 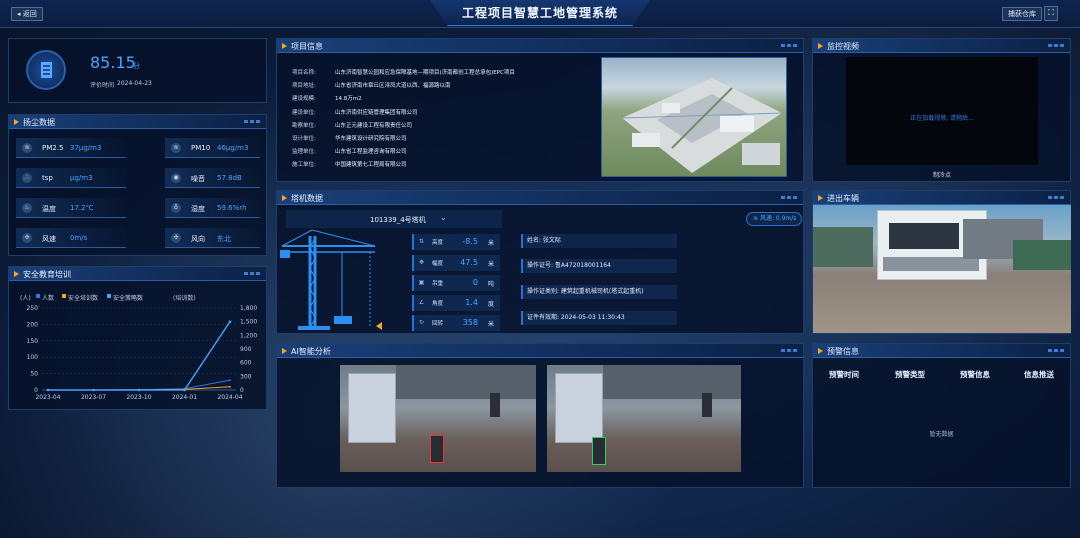 What do you see at coordinates (33, 308) in the screenshot?
I see `chart-left-tick: 250` at bounding box center [33, 308].